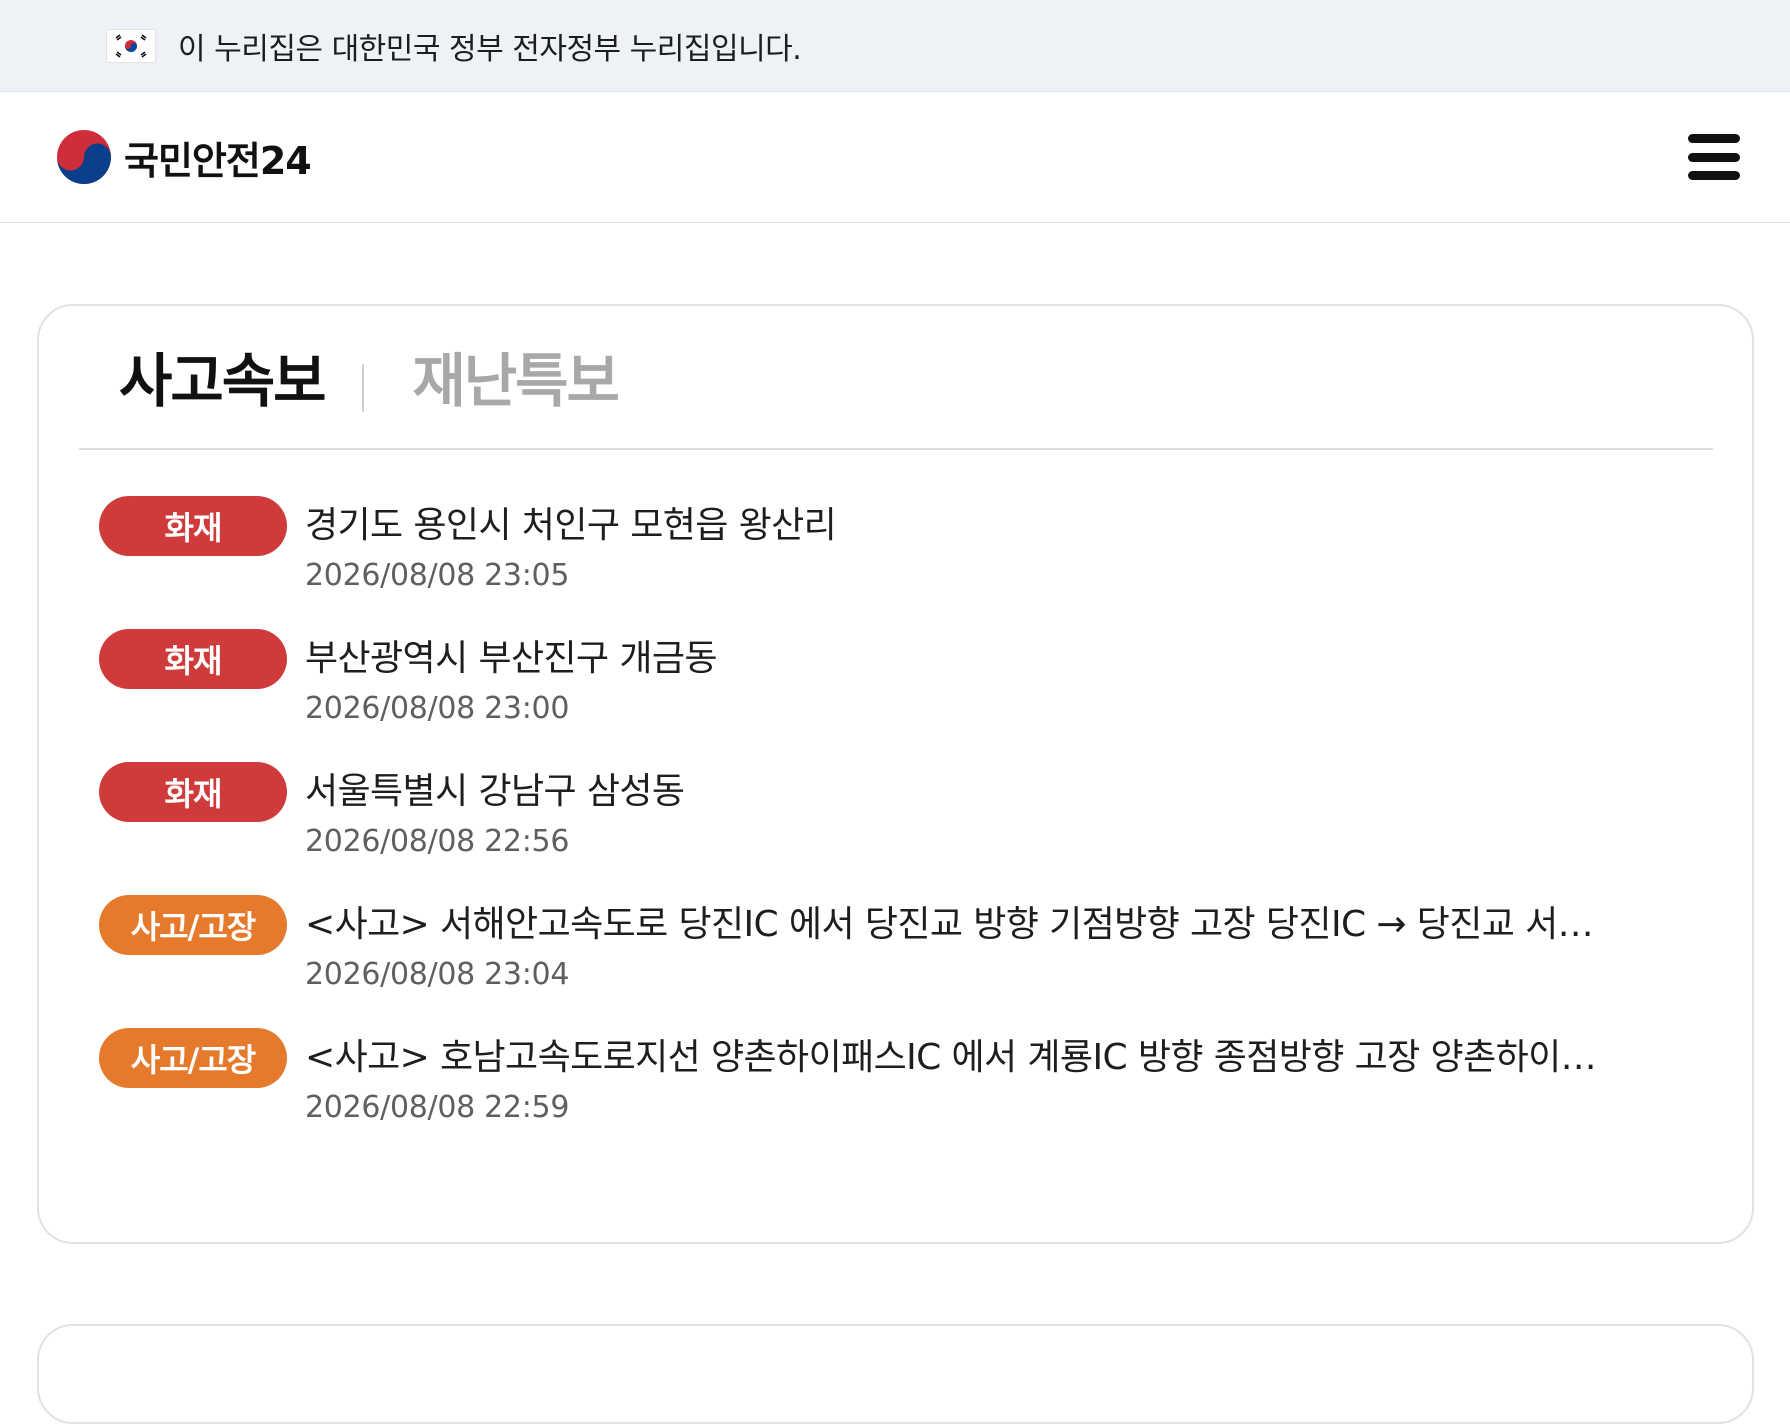 Image resolution: width=1790 pixels, height=1424 pixels. What do you see at coordinates (1714, 157) in the screenshot?
I see `hamburger-menu-icon` at bounding box center [1714, 157].